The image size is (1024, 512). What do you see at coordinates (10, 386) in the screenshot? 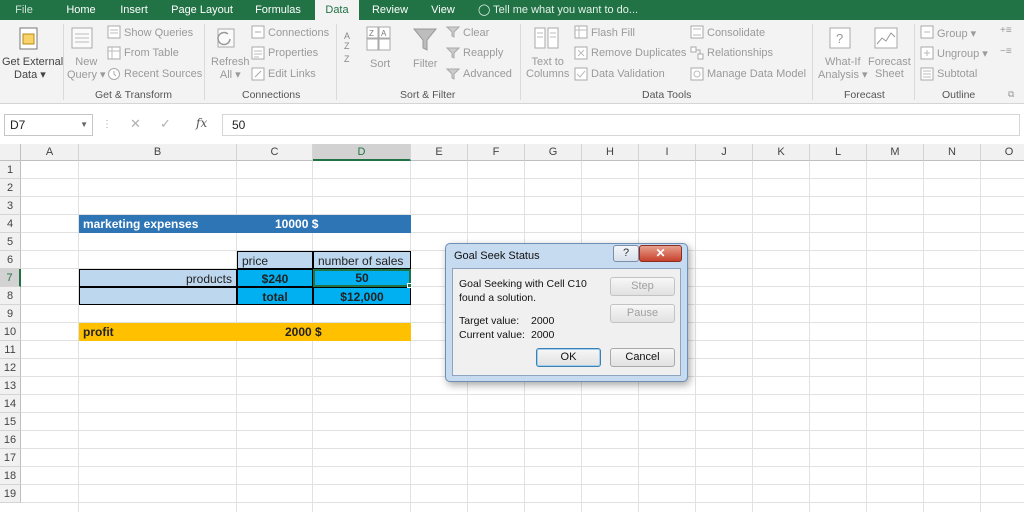
I see `row-header: 13` at bounding box center [10, 386].